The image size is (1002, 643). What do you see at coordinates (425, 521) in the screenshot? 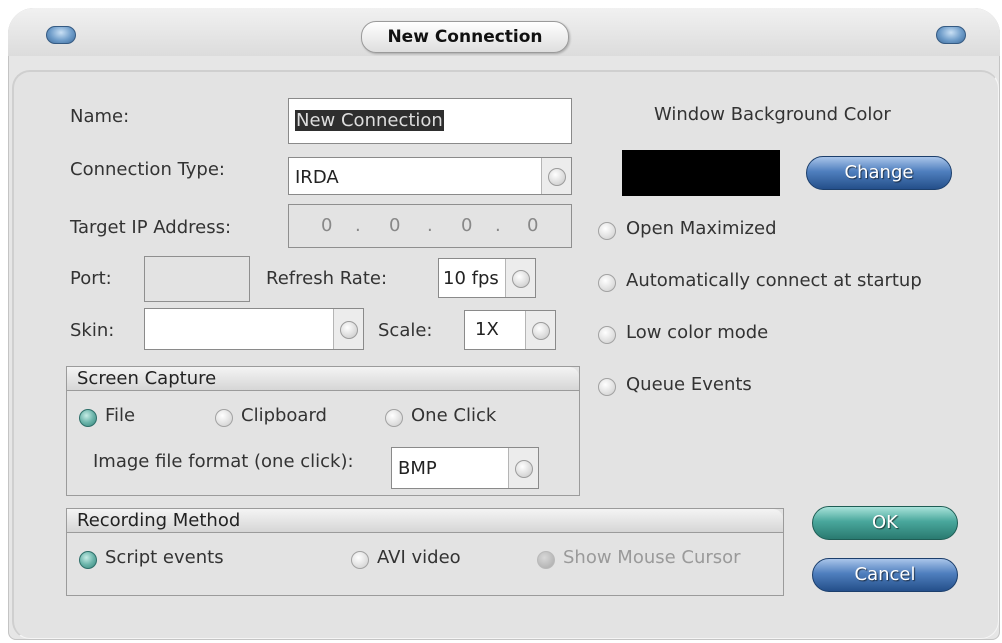
I see `recording-method-title: Recording Method` at bounding box center [425, 521].